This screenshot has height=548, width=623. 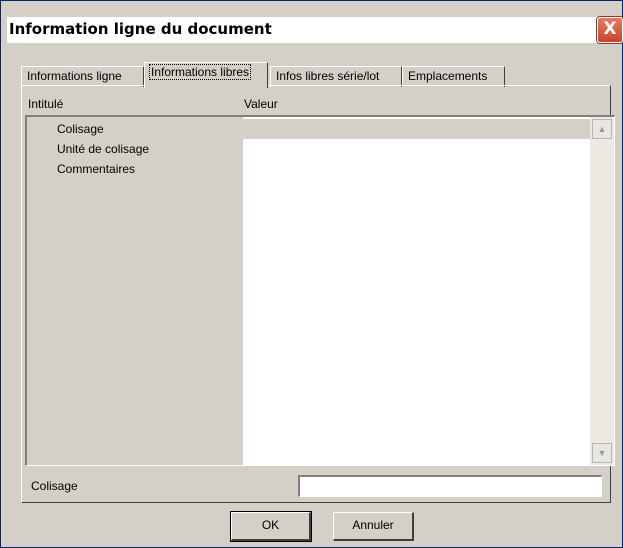 I want to click on tab-label: Infos libres série/lot, so click(x=328, y=76).